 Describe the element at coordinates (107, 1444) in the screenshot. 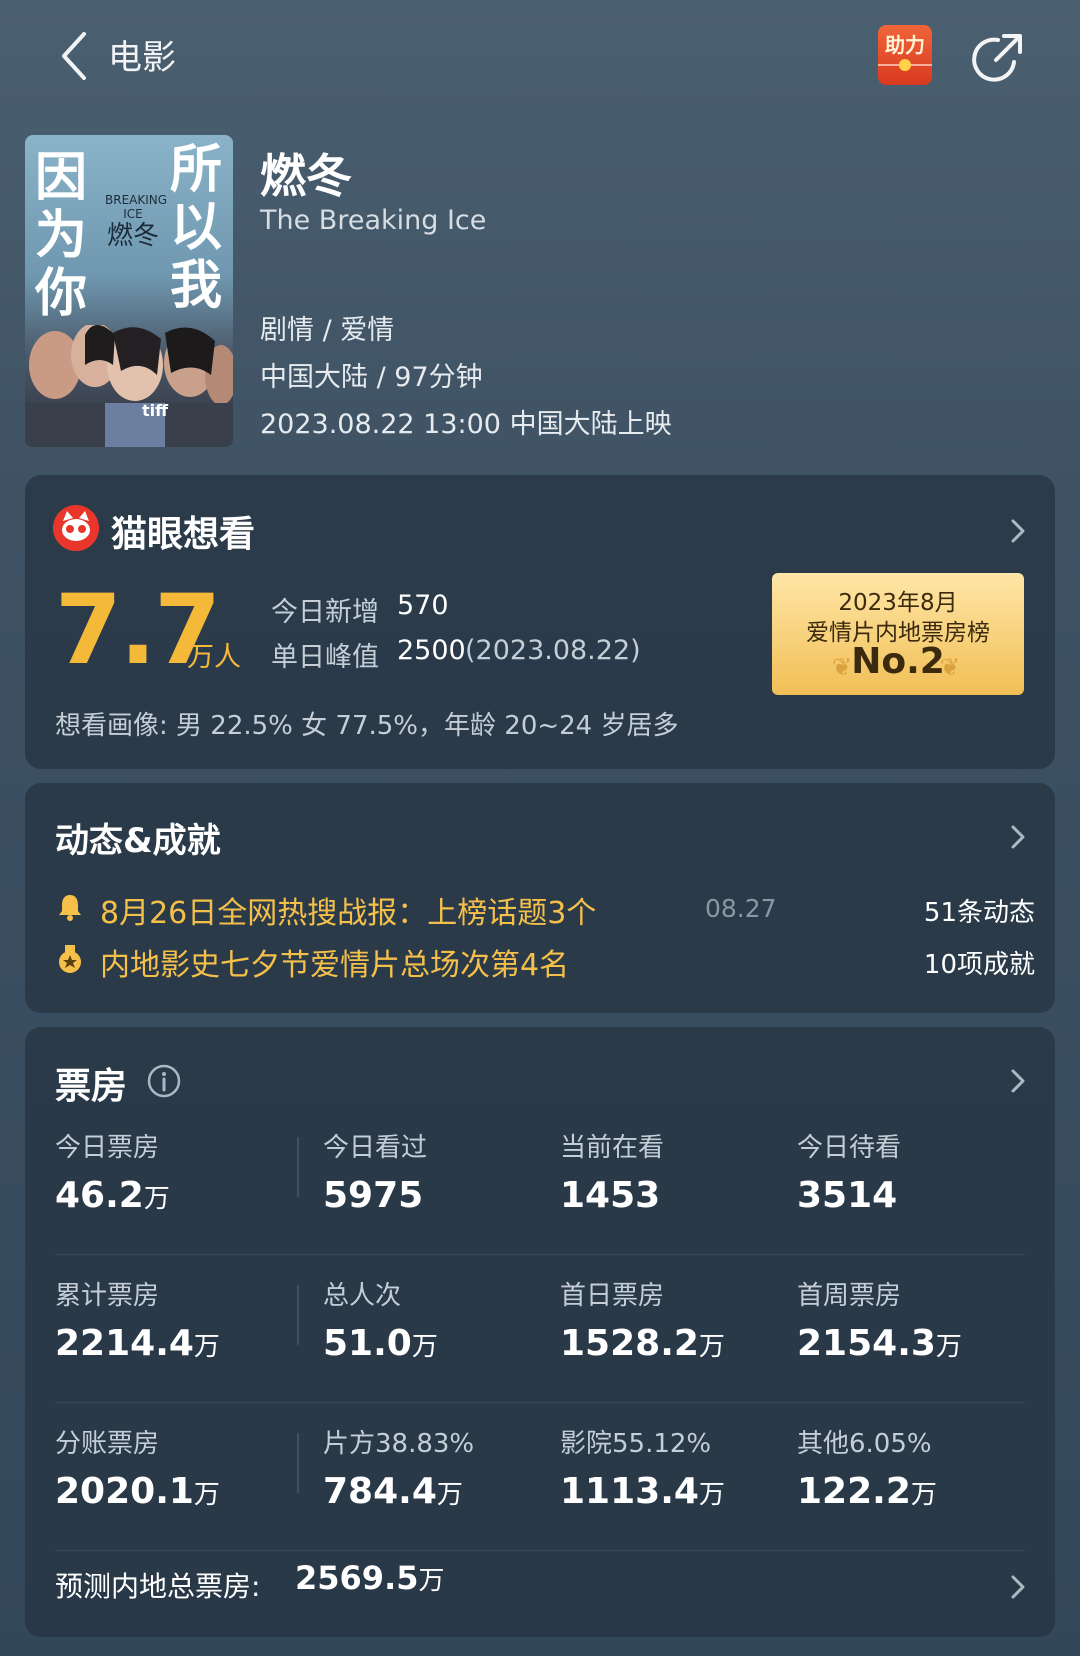

I see `split-box-office-label: 分账票房` at that location.